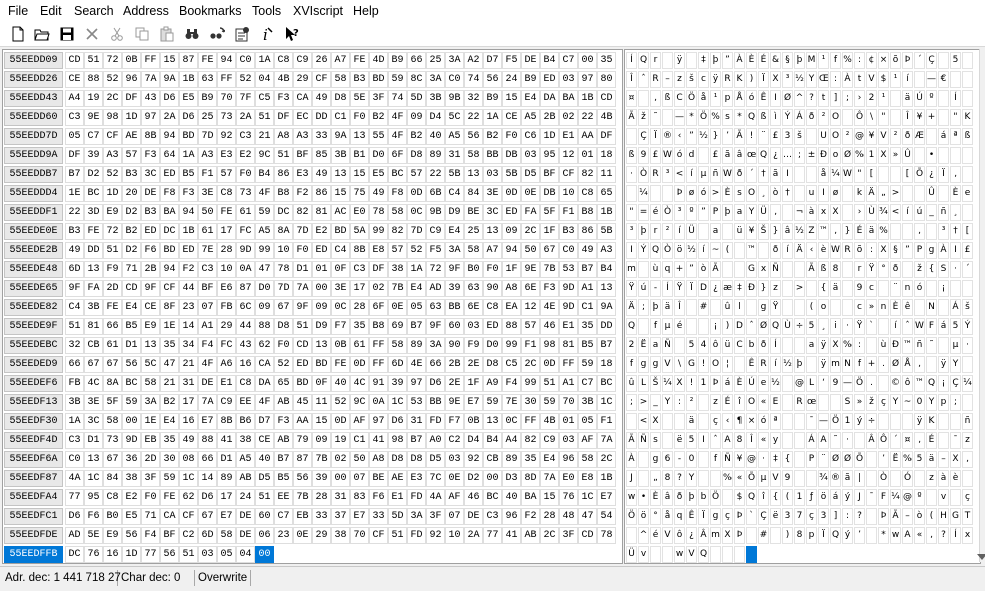 The image size is (985, 591). What do you see at coordinates (283, 155) in the screenshot?
I see `hex-byte-cell: 51` at bounding box center [283, 155].